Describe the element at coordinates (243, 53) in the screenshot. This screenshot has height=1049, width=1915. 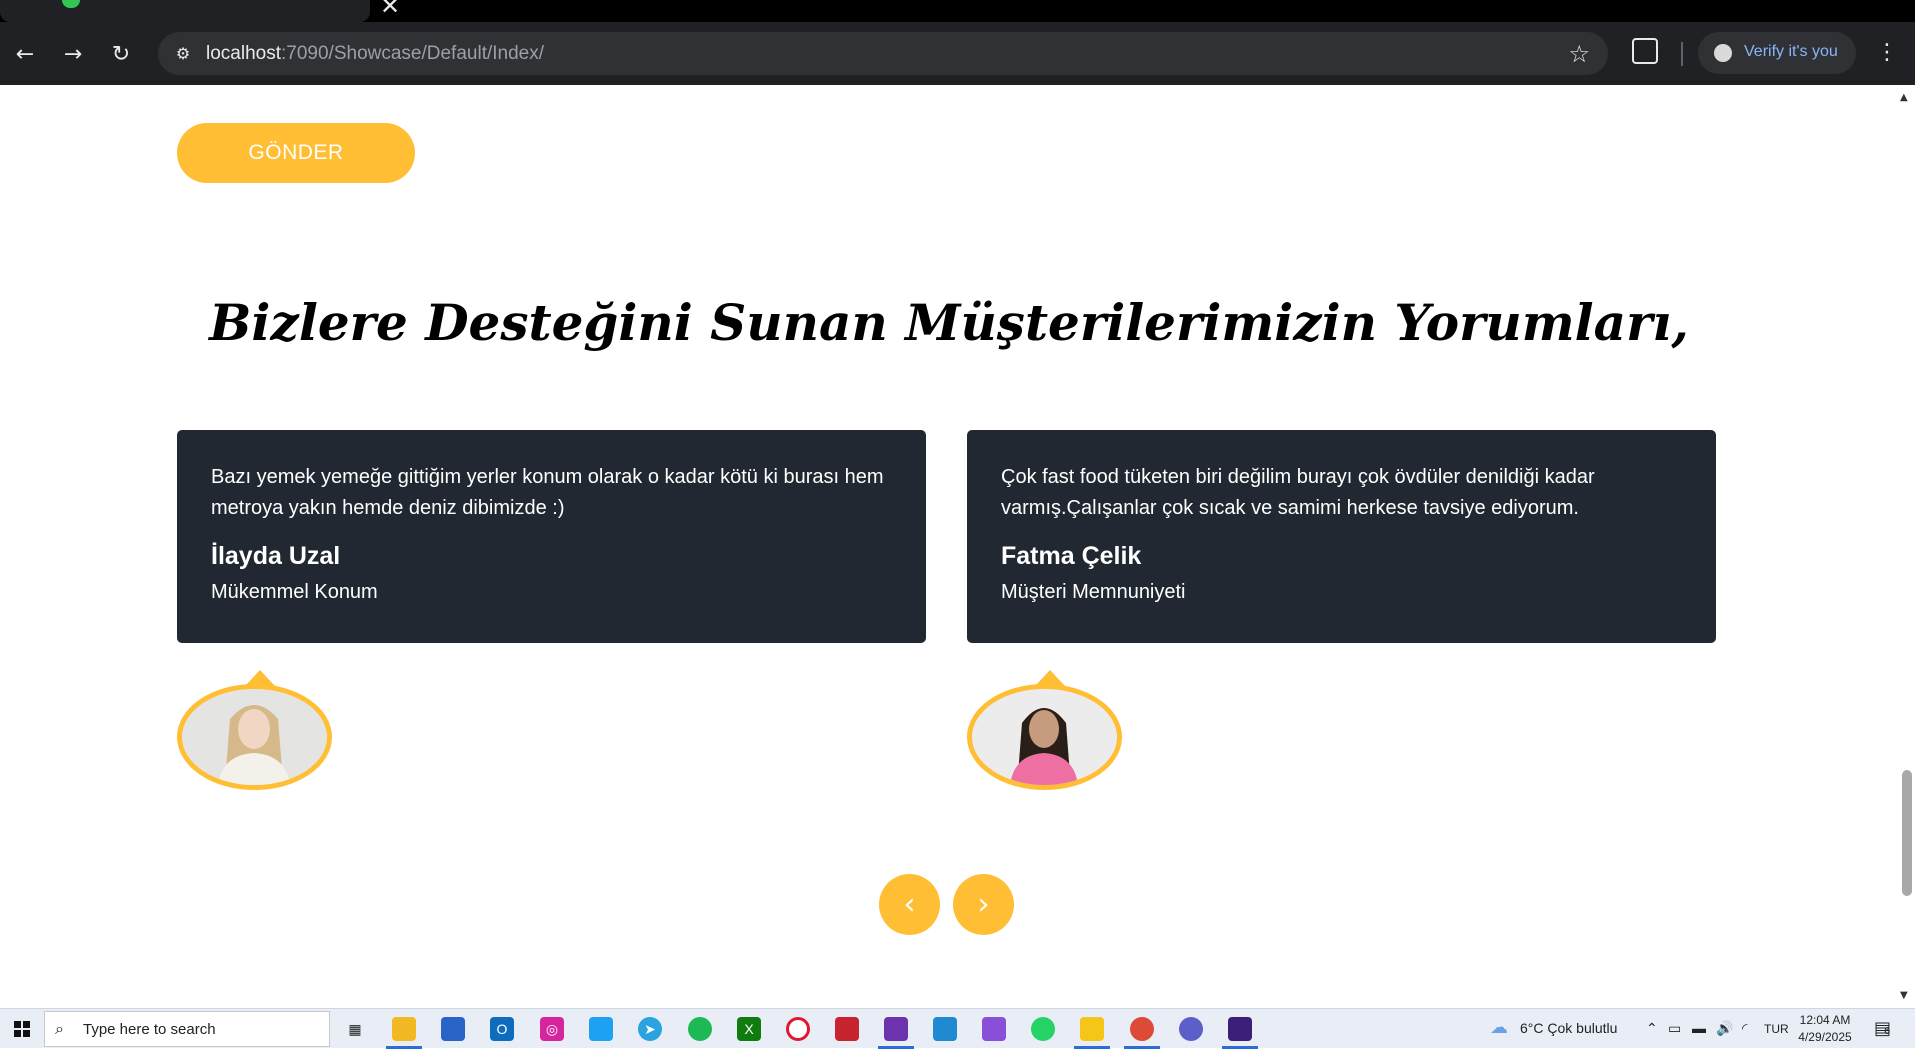
I see `url-host: localhost` at that location.